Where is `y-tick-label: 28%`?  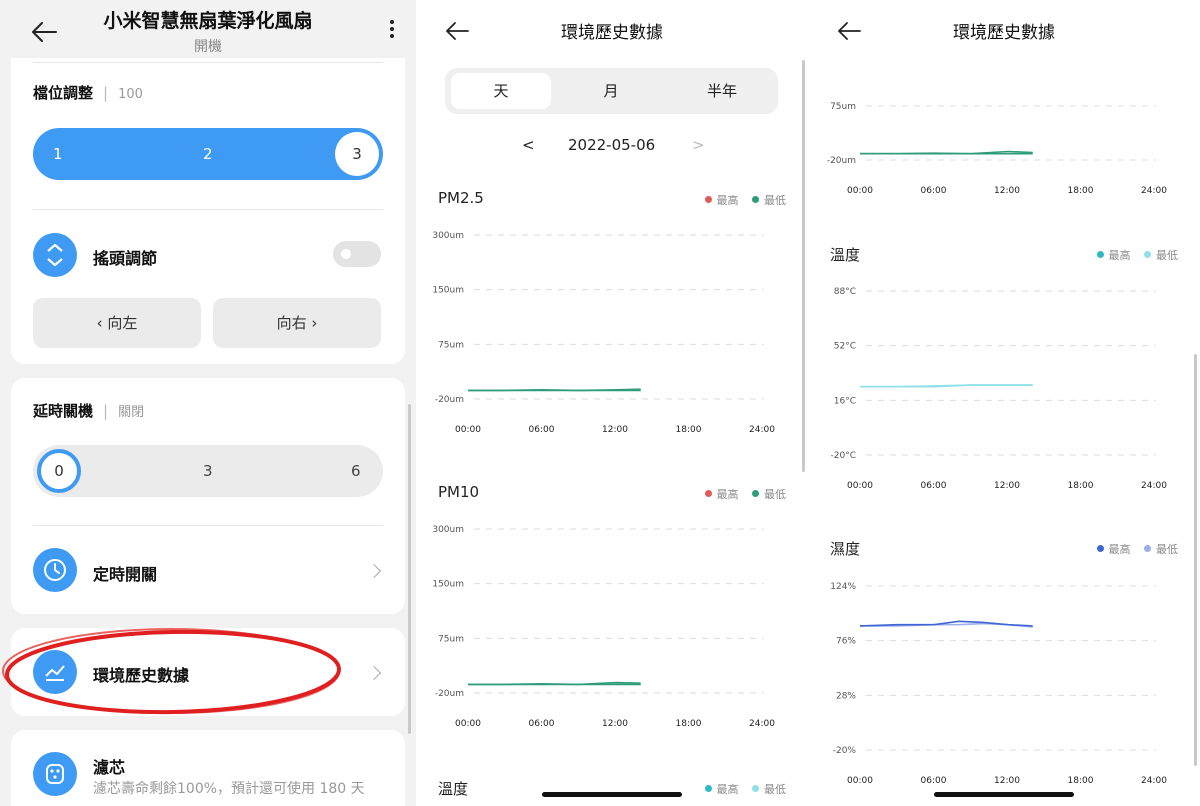 y-tick-label: 28% is located at coordinates (846, 696).